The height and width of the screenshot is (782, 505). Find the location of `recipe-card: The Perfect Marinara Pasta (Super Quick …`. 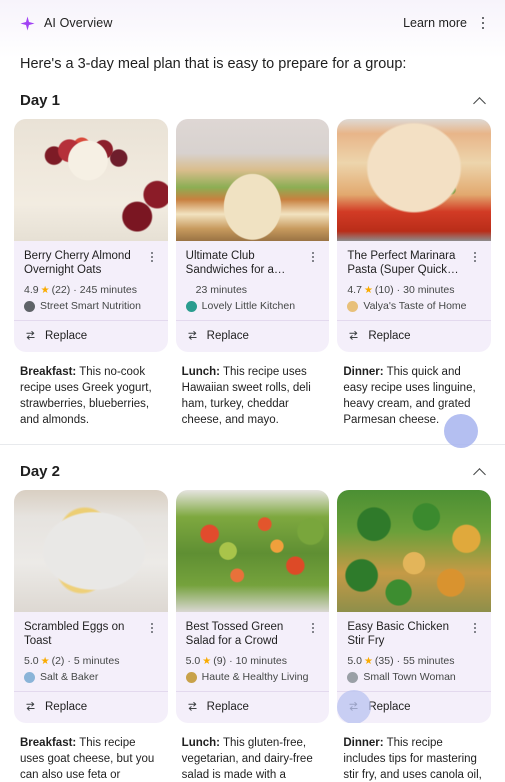

recipe-card: The Perfect Marinara Pasta (Super Quick … is located at coordinates (414, 235).